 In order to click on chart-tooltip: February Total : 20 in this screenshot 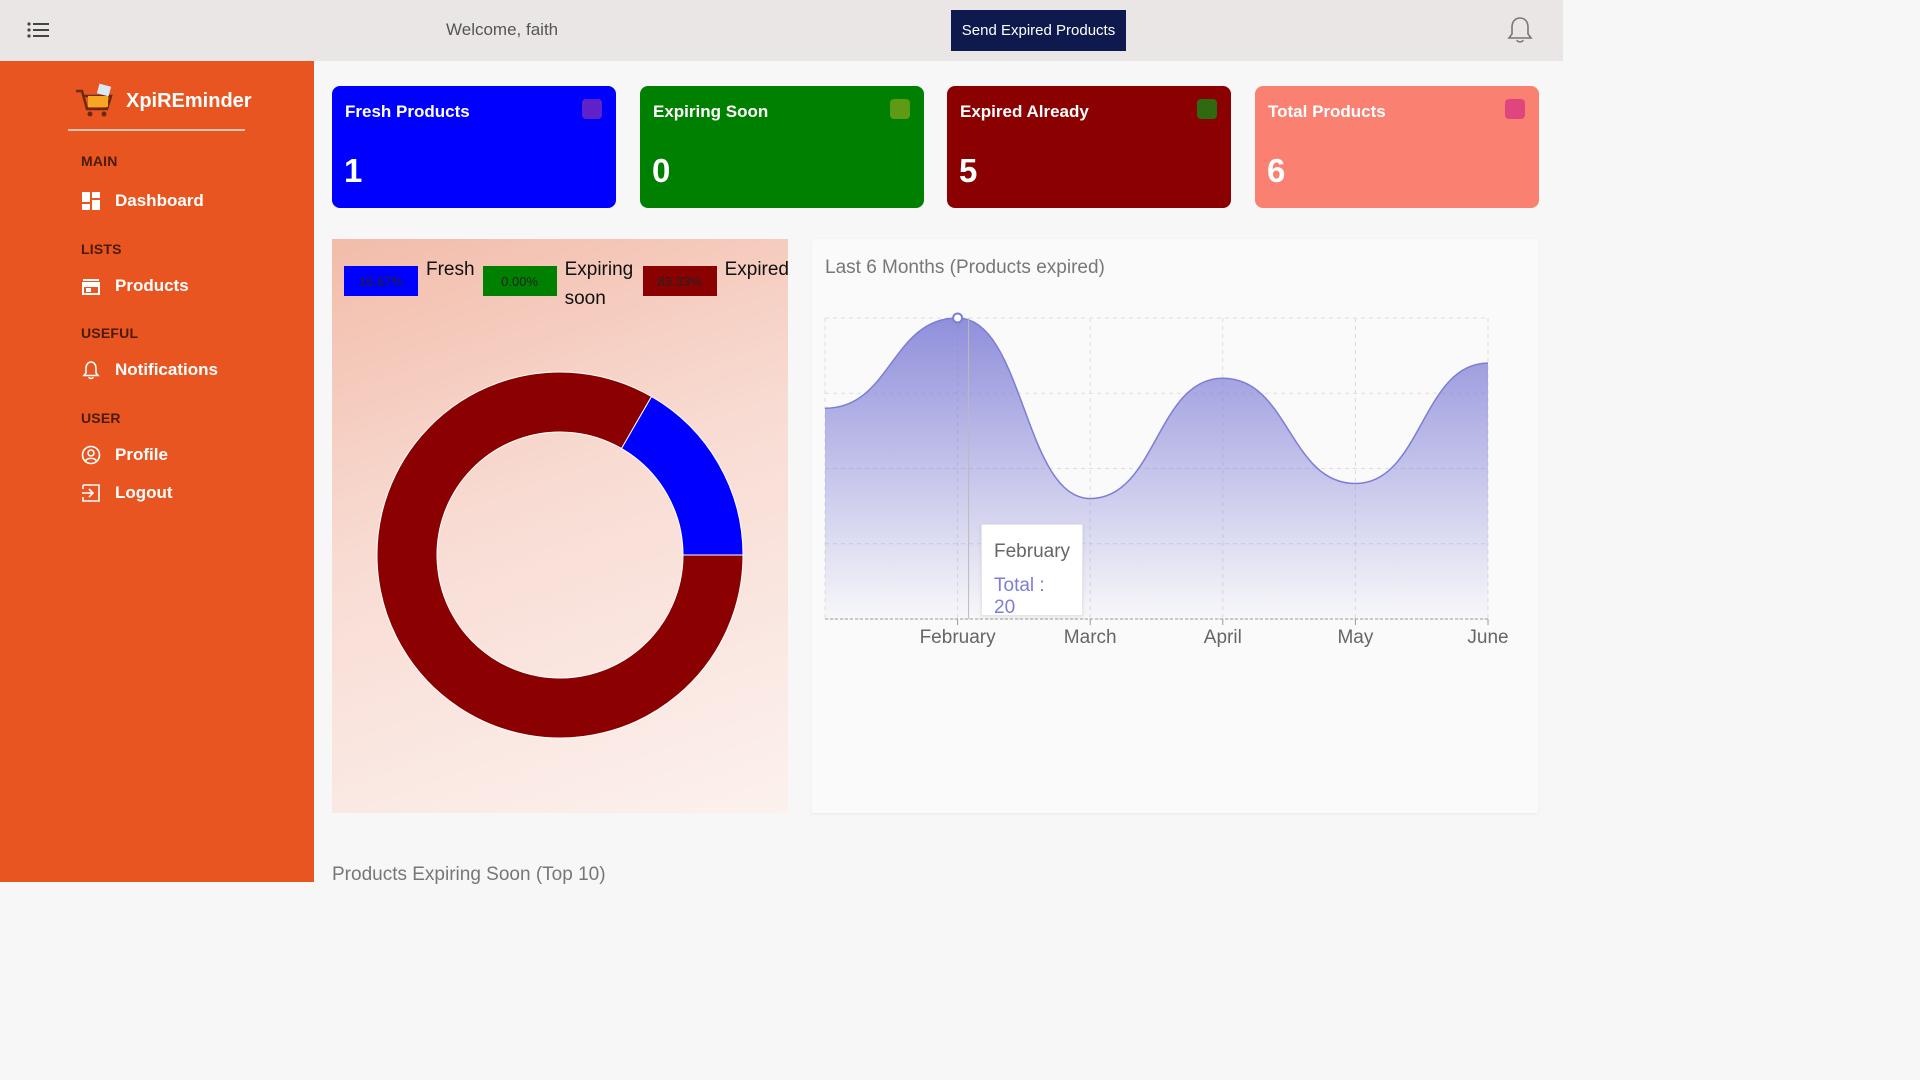, I will do `click(1032, 571)`.